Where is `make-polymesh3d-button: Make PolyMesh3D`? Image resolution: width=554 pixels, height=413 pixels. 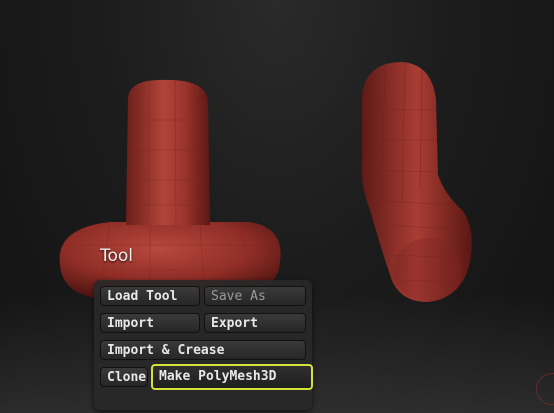 make-polymesh3d-button: Make PolyMesh3D is located at coordinates (232, 377).